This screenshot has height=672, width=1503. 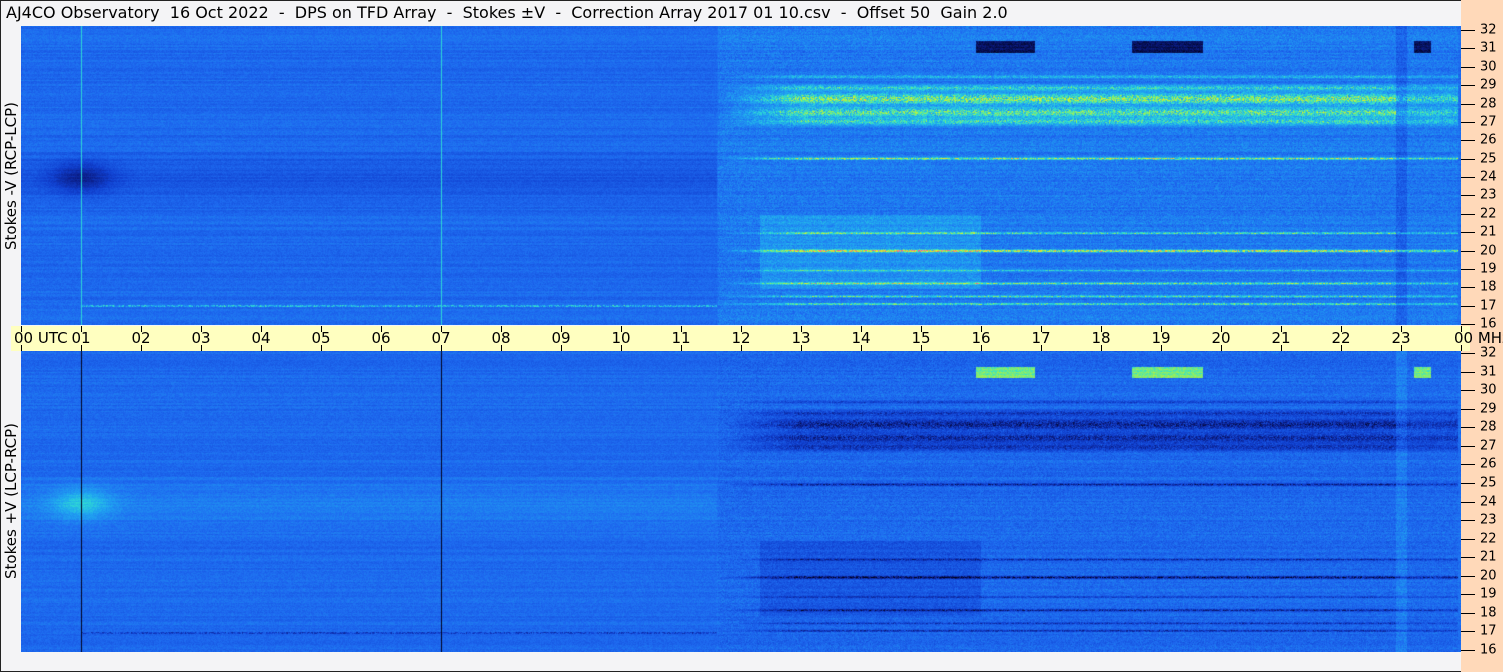 What do you see at coordinates (11, 176) in the screenshot?
I see `top-panel-ylabel: Stokes -V (RCP-LCP)` at bounding box center [11, 176].